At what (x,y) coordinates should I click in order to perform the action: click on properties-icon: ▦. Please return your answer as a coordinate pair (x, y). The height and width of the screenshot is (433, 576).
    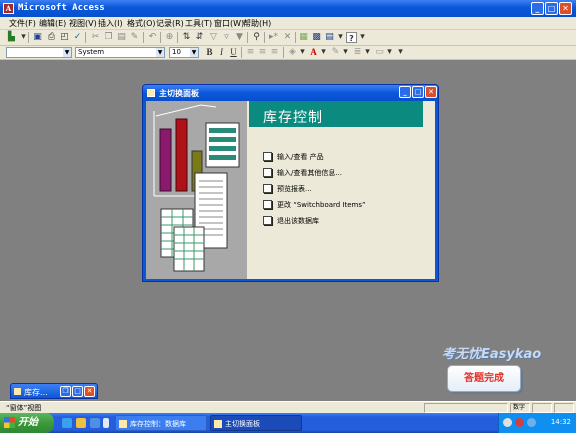
    Looking at the image, I should click on (303, 37).